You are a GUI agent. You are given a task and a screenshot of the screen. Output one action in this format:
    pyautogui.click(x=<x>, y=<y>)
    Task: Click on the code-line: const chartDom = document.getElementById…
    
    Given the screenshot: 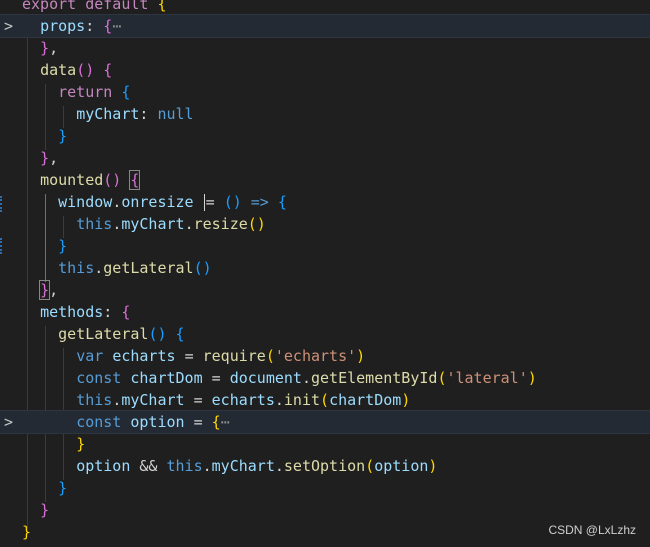 What is the action you would take?
    pyautogui.click(x=325, y=378)
    